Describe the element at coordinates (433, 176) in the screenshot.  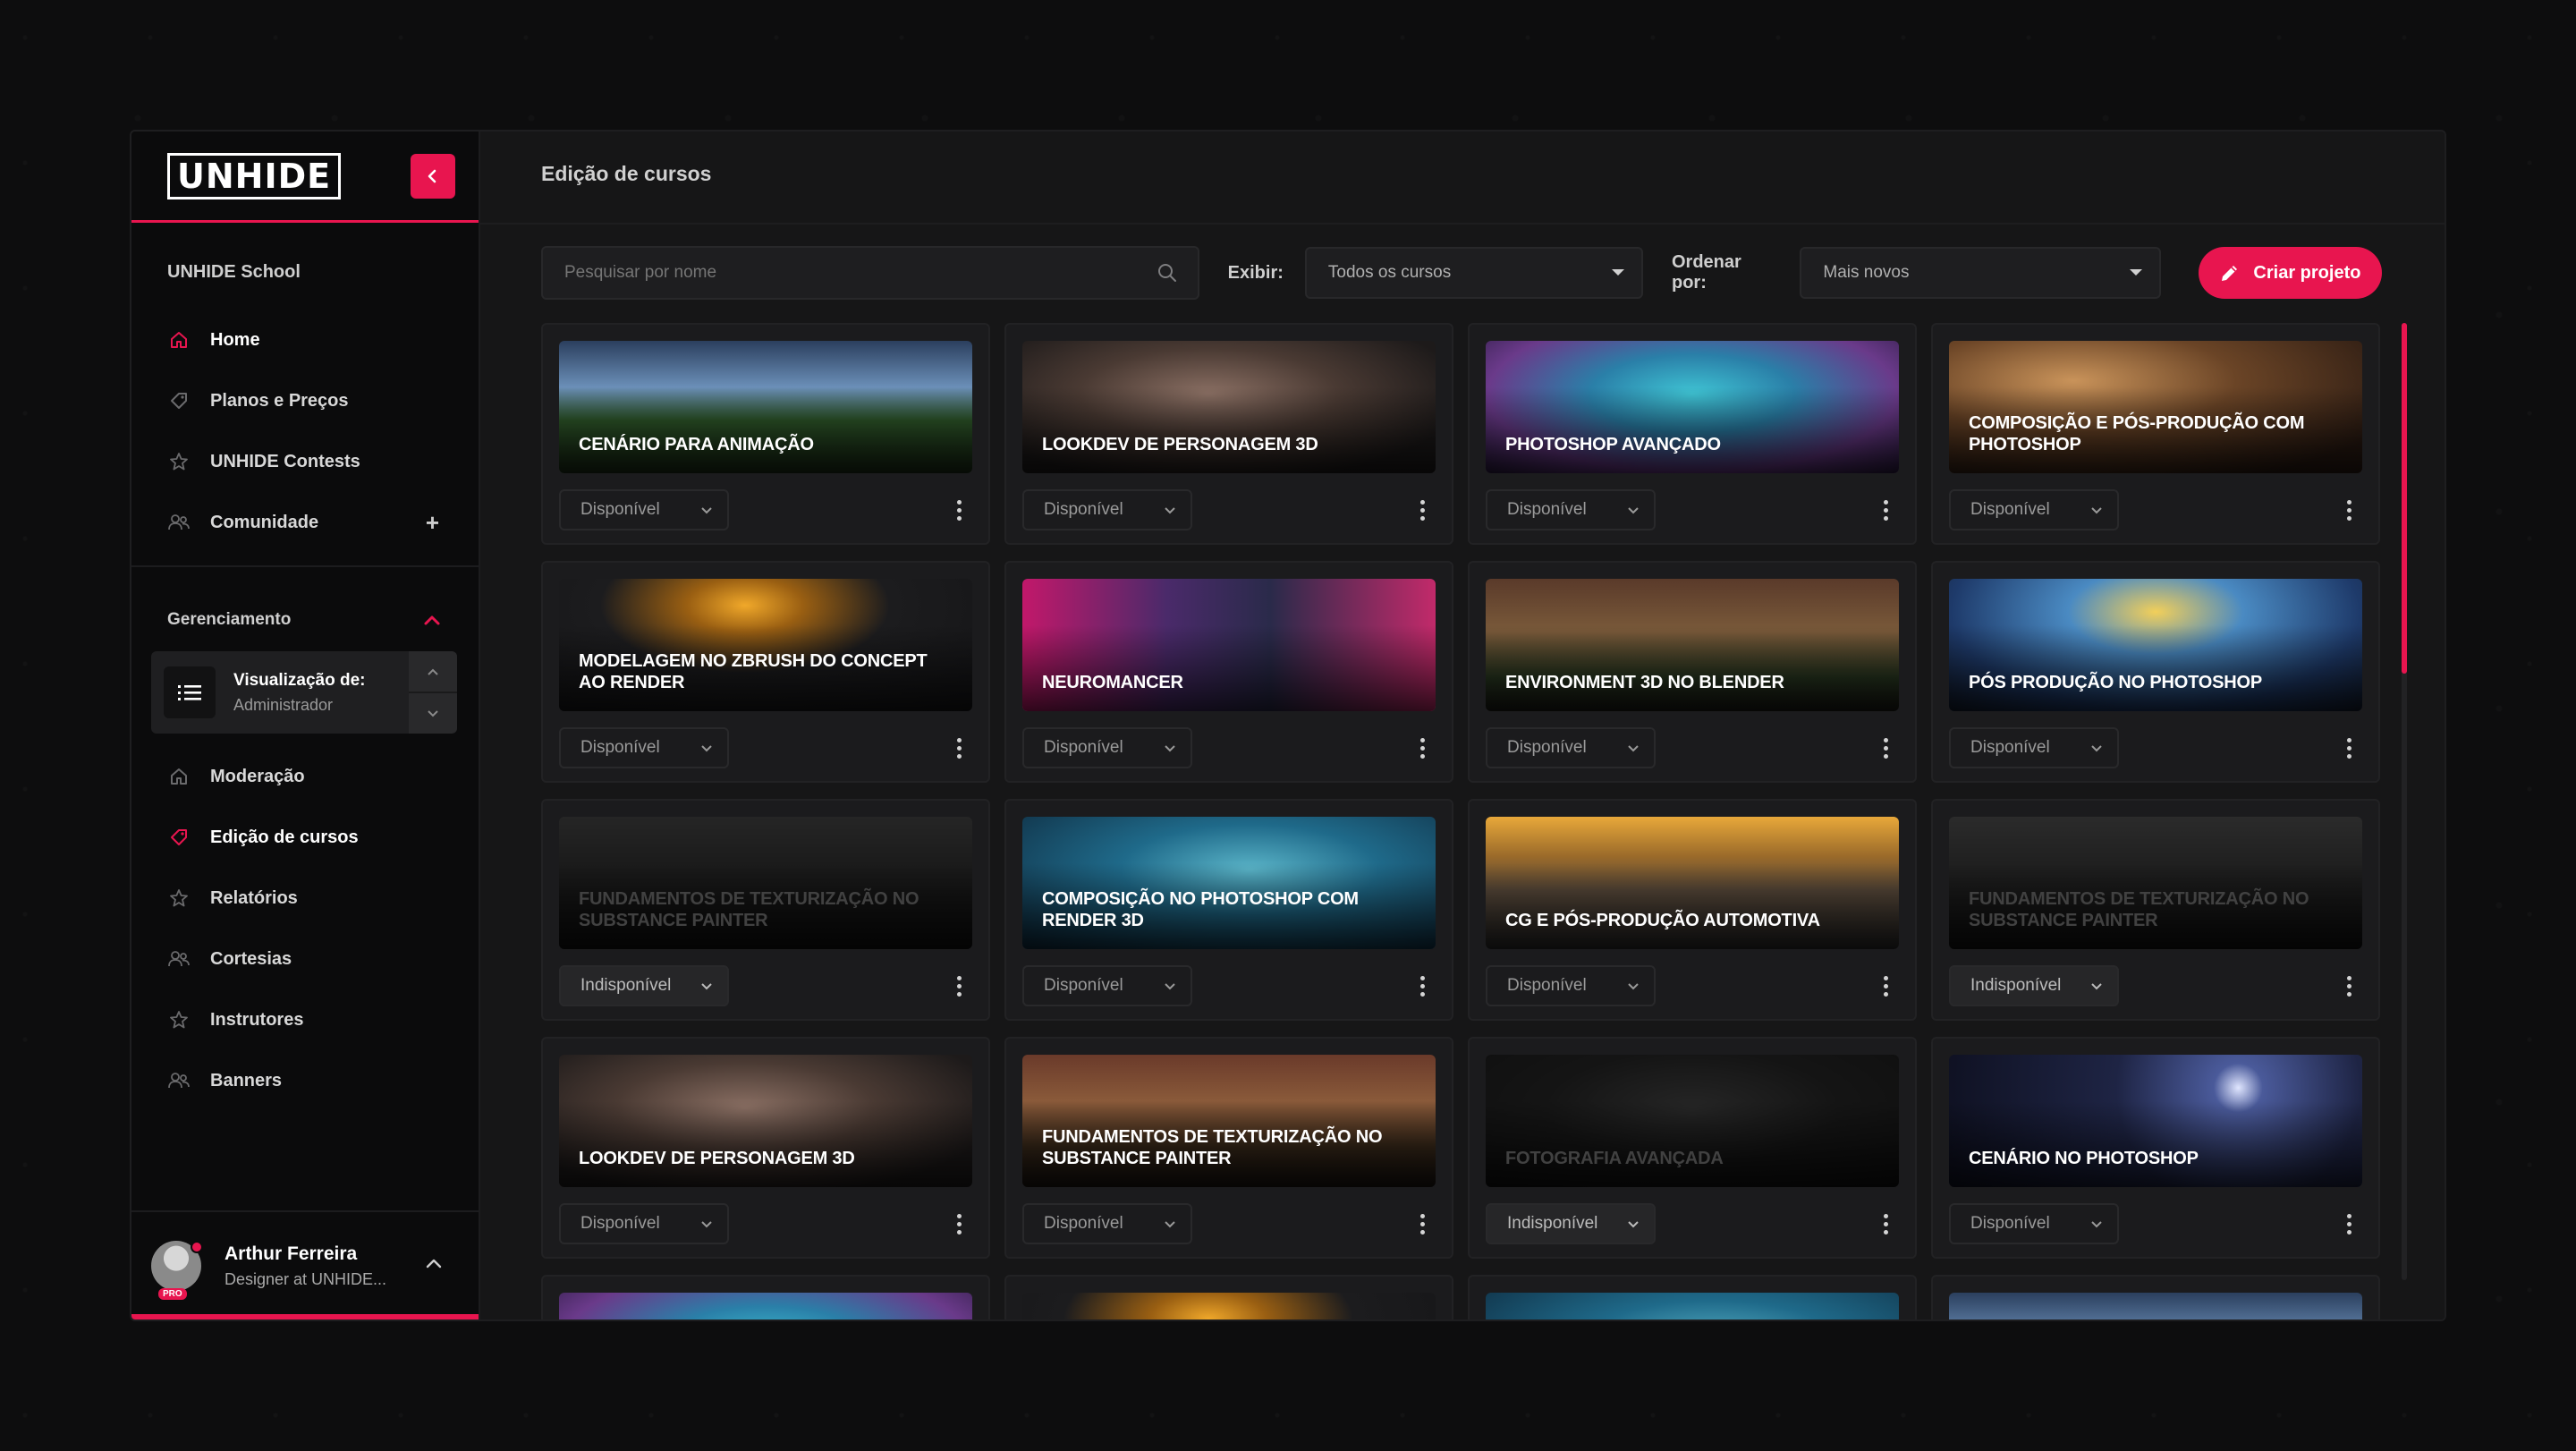
I see `collapse-sidebar-button` at that location.